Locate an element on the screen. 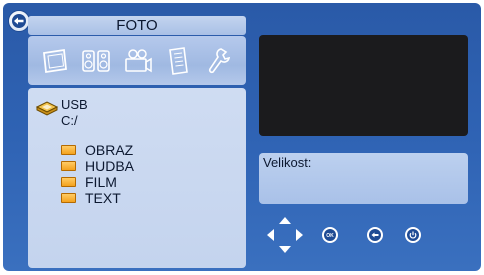 This screenshot has width=484, height=275. category-strip is located at coordinates (137, 60).